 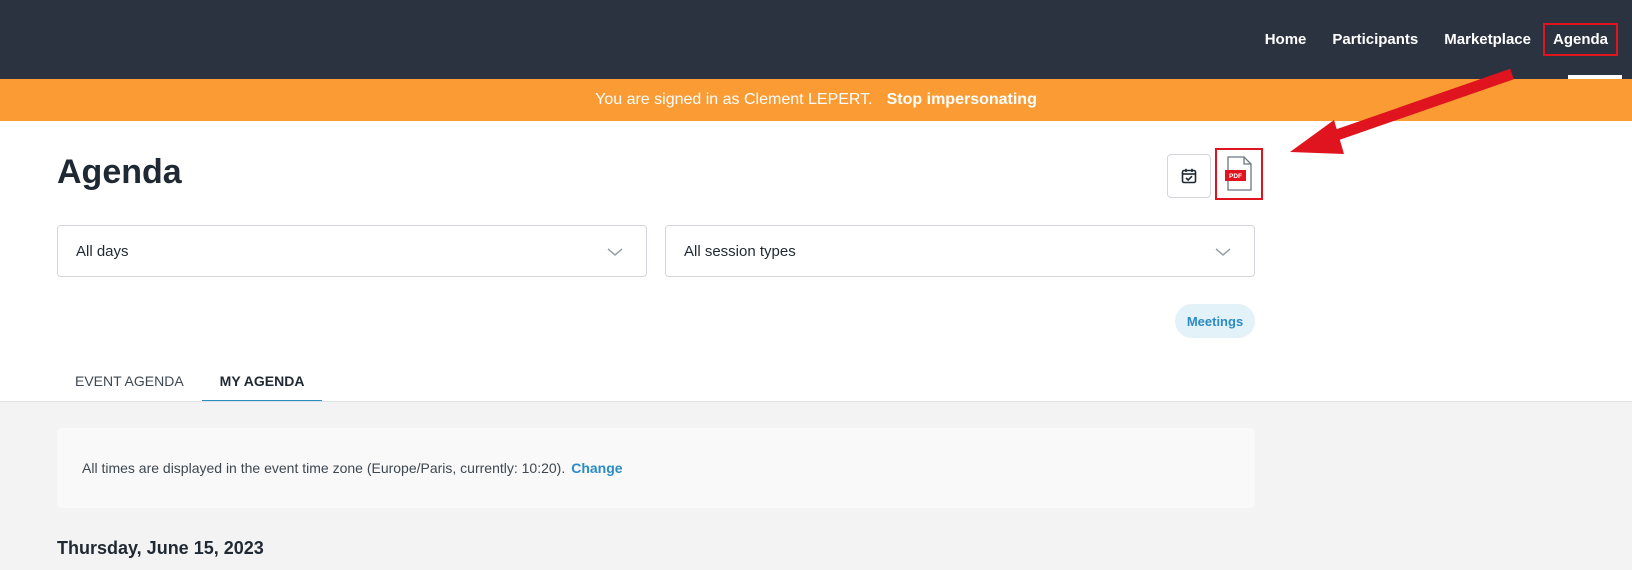 I want to click on calendar-check-icon, so click(x=1189, y=176).